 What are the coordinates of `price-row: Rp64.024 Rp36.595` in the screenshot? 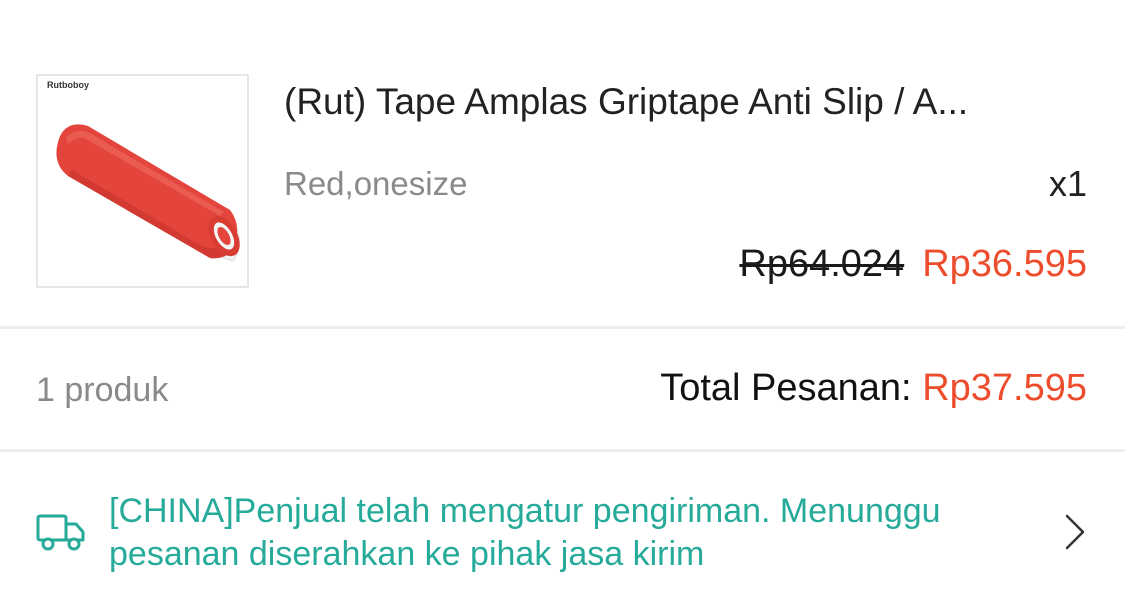 It's located at (913, 264).